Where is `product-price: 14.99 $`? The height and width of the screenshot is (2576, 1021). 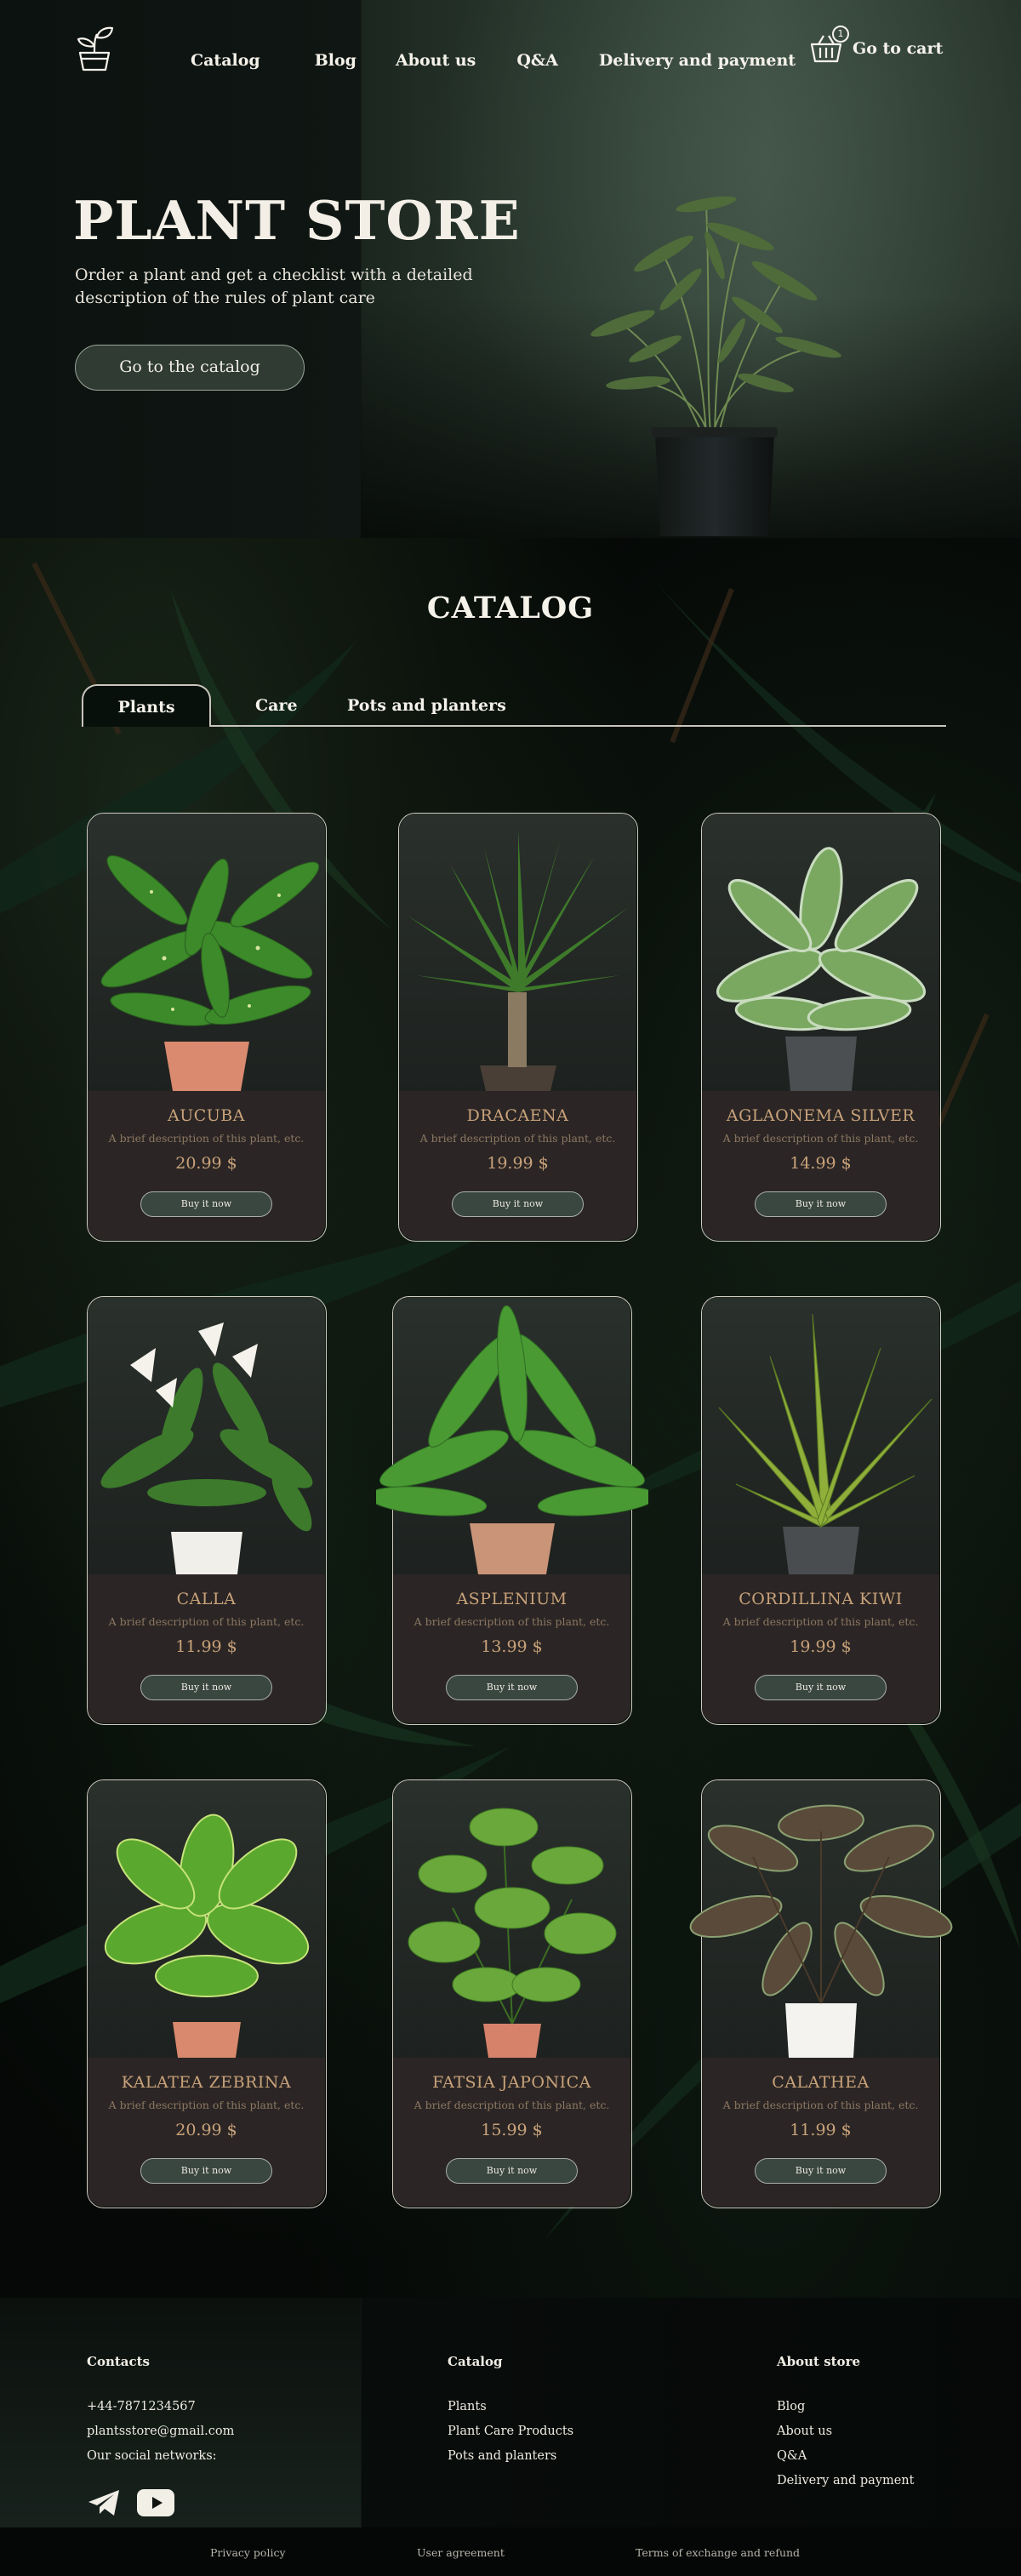
product-price: 14.99 $ is located at coordinates (821, 1163).